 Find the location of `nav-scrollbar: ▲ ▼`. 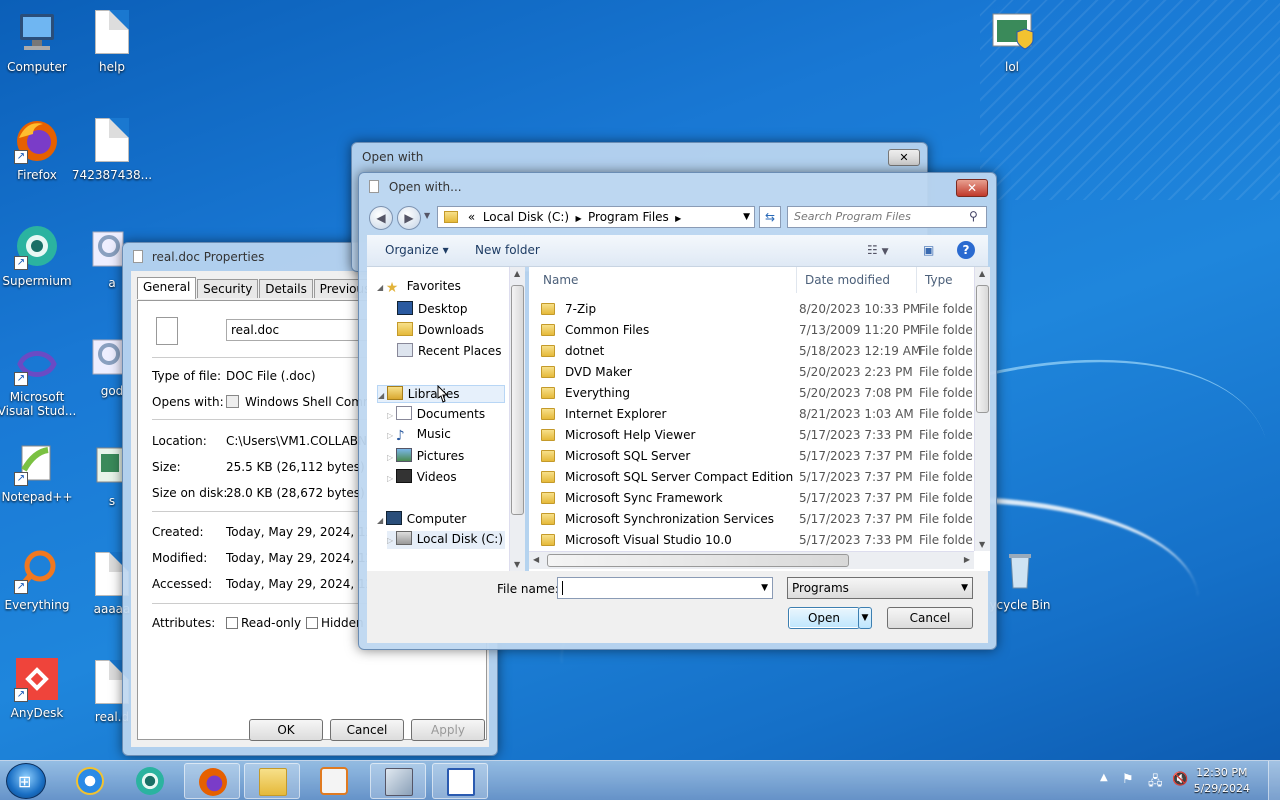

nav-scrollbar: ▲ ▼ is located at coordinates (517, 419).